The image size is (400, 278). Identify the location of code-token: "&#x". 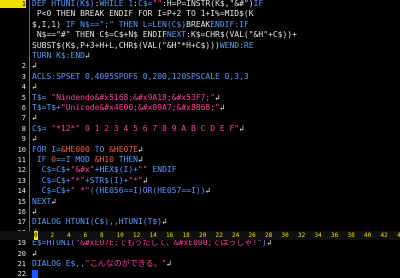
(82, 170).